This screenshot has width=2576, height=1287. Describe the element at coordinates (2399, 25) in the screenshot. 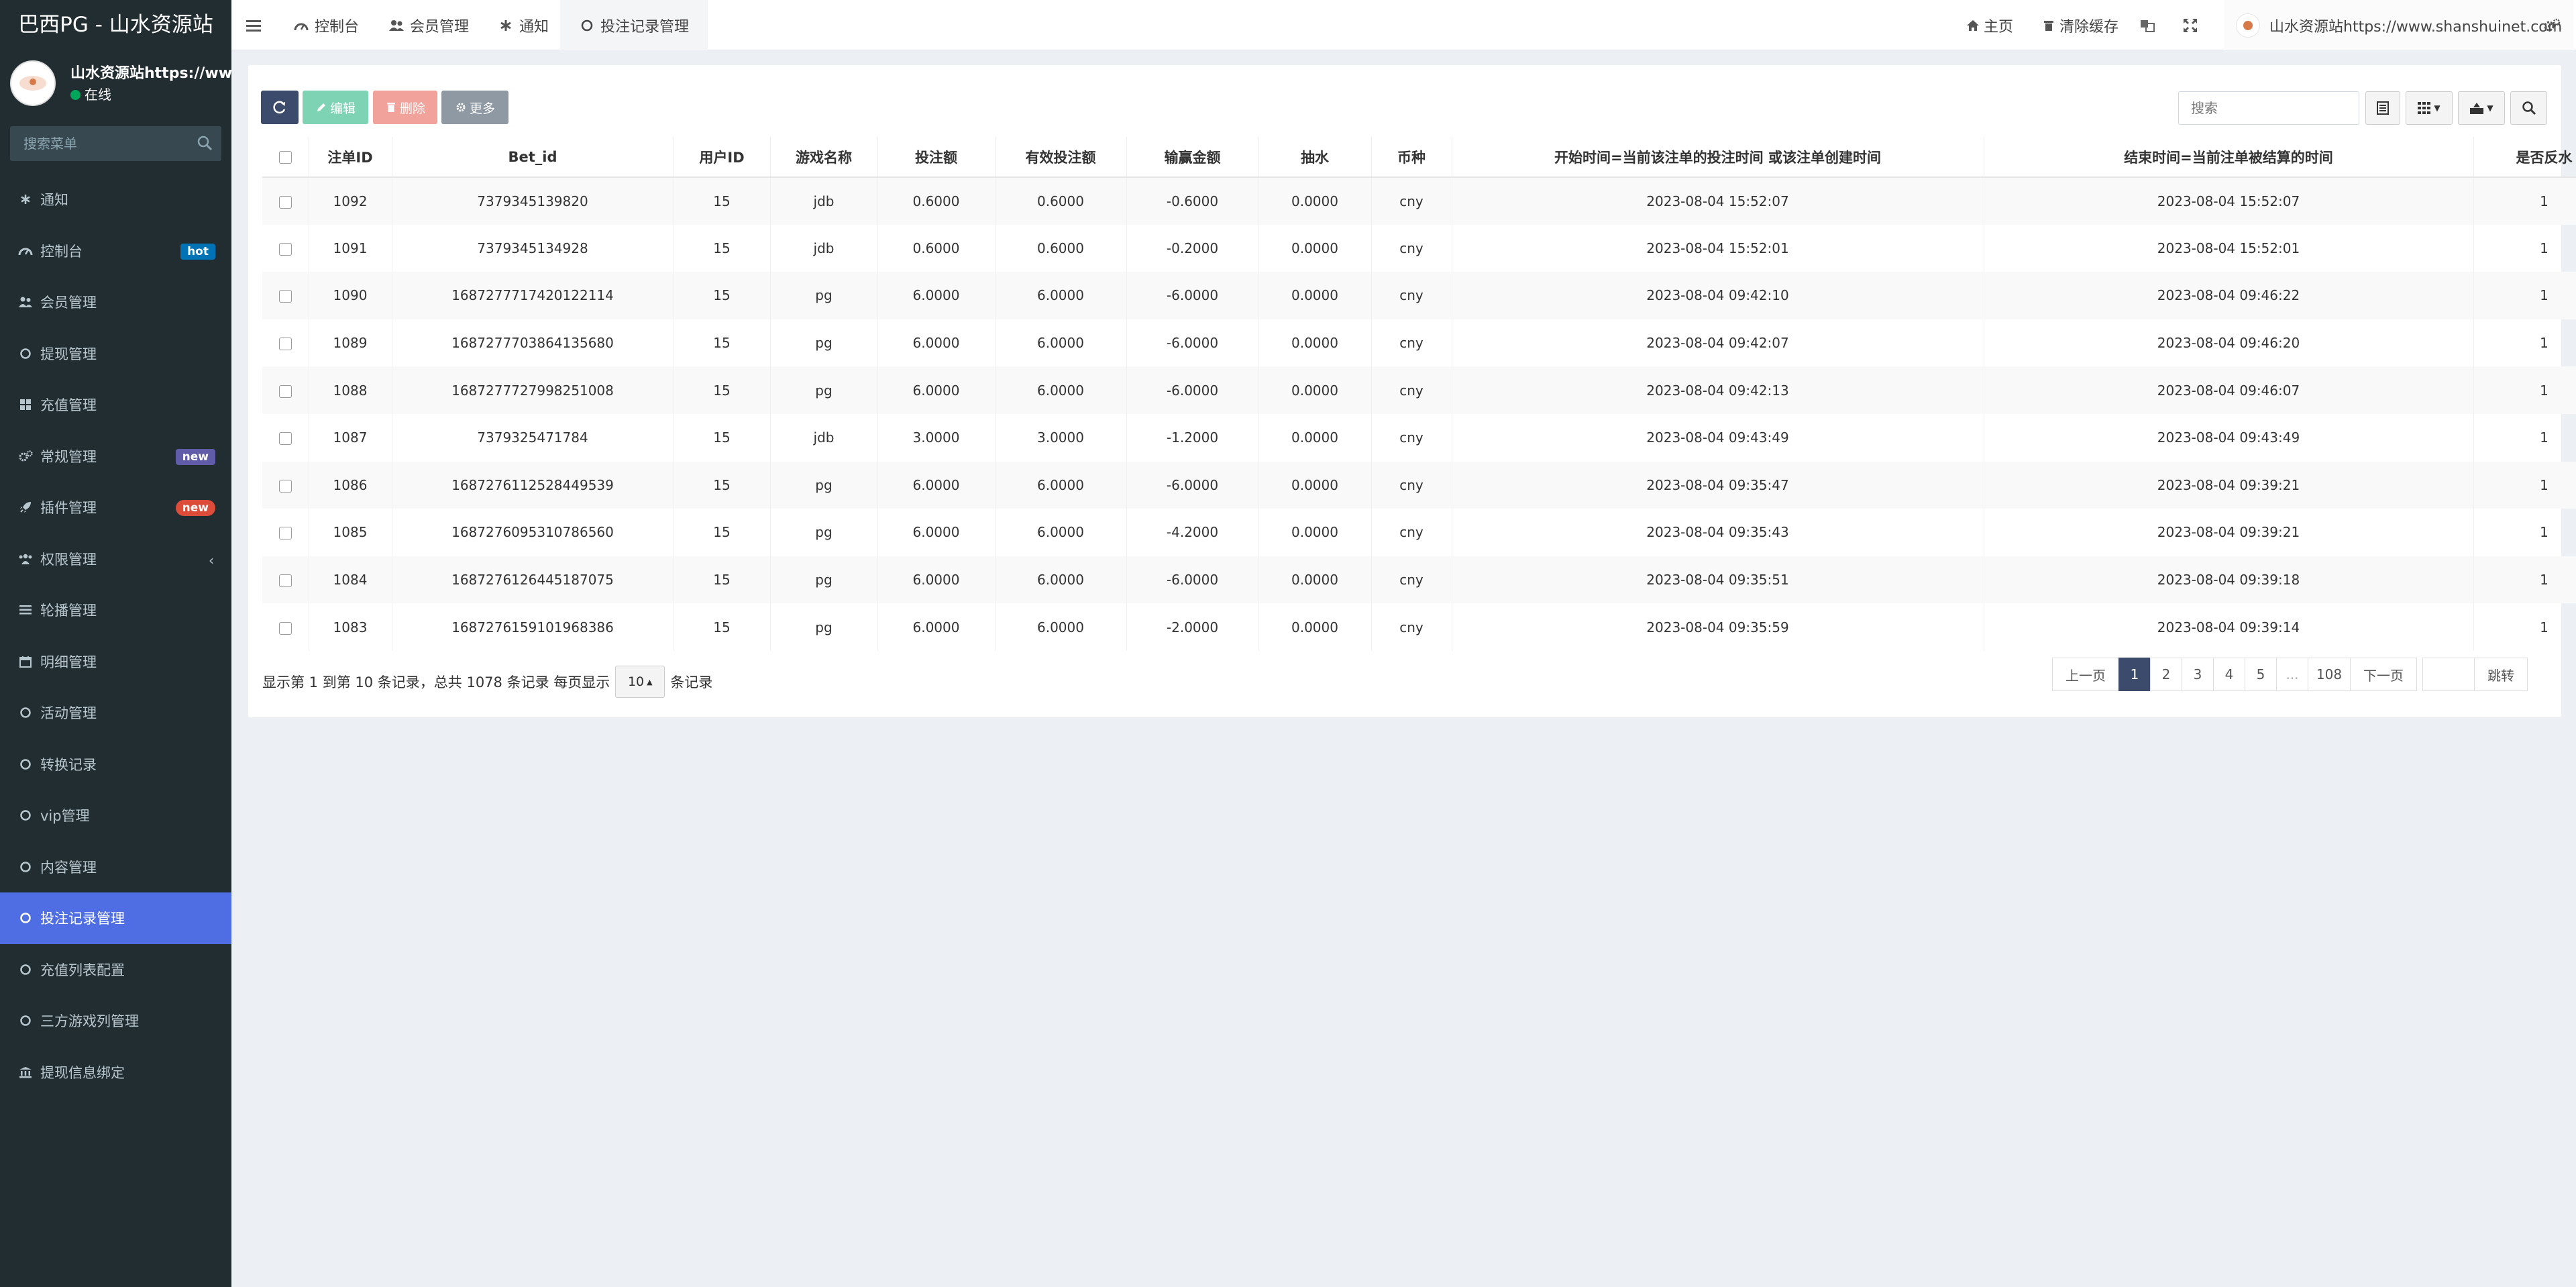

I see `user-menu: 山水资源站https://www.shanshuinet.com` at that location.